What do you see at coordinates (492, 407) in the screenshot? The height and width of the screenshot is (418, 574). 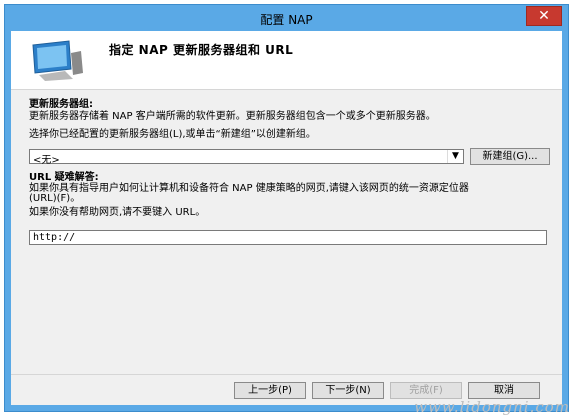 I see `watermark-text: www.lidongni.com` at bounding box center [492, 407].